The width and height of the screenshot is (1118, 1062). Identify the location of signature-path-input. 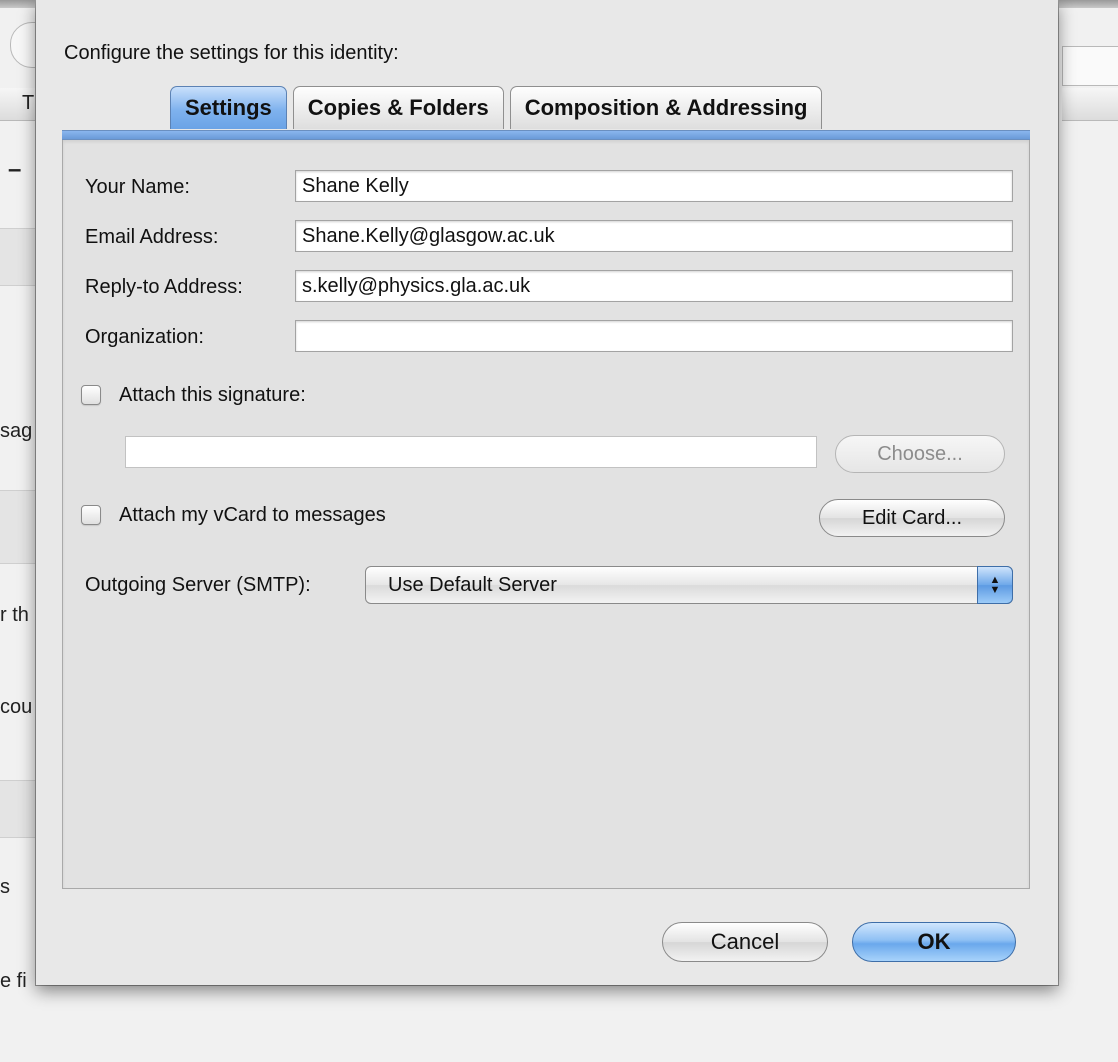
(471, 452).